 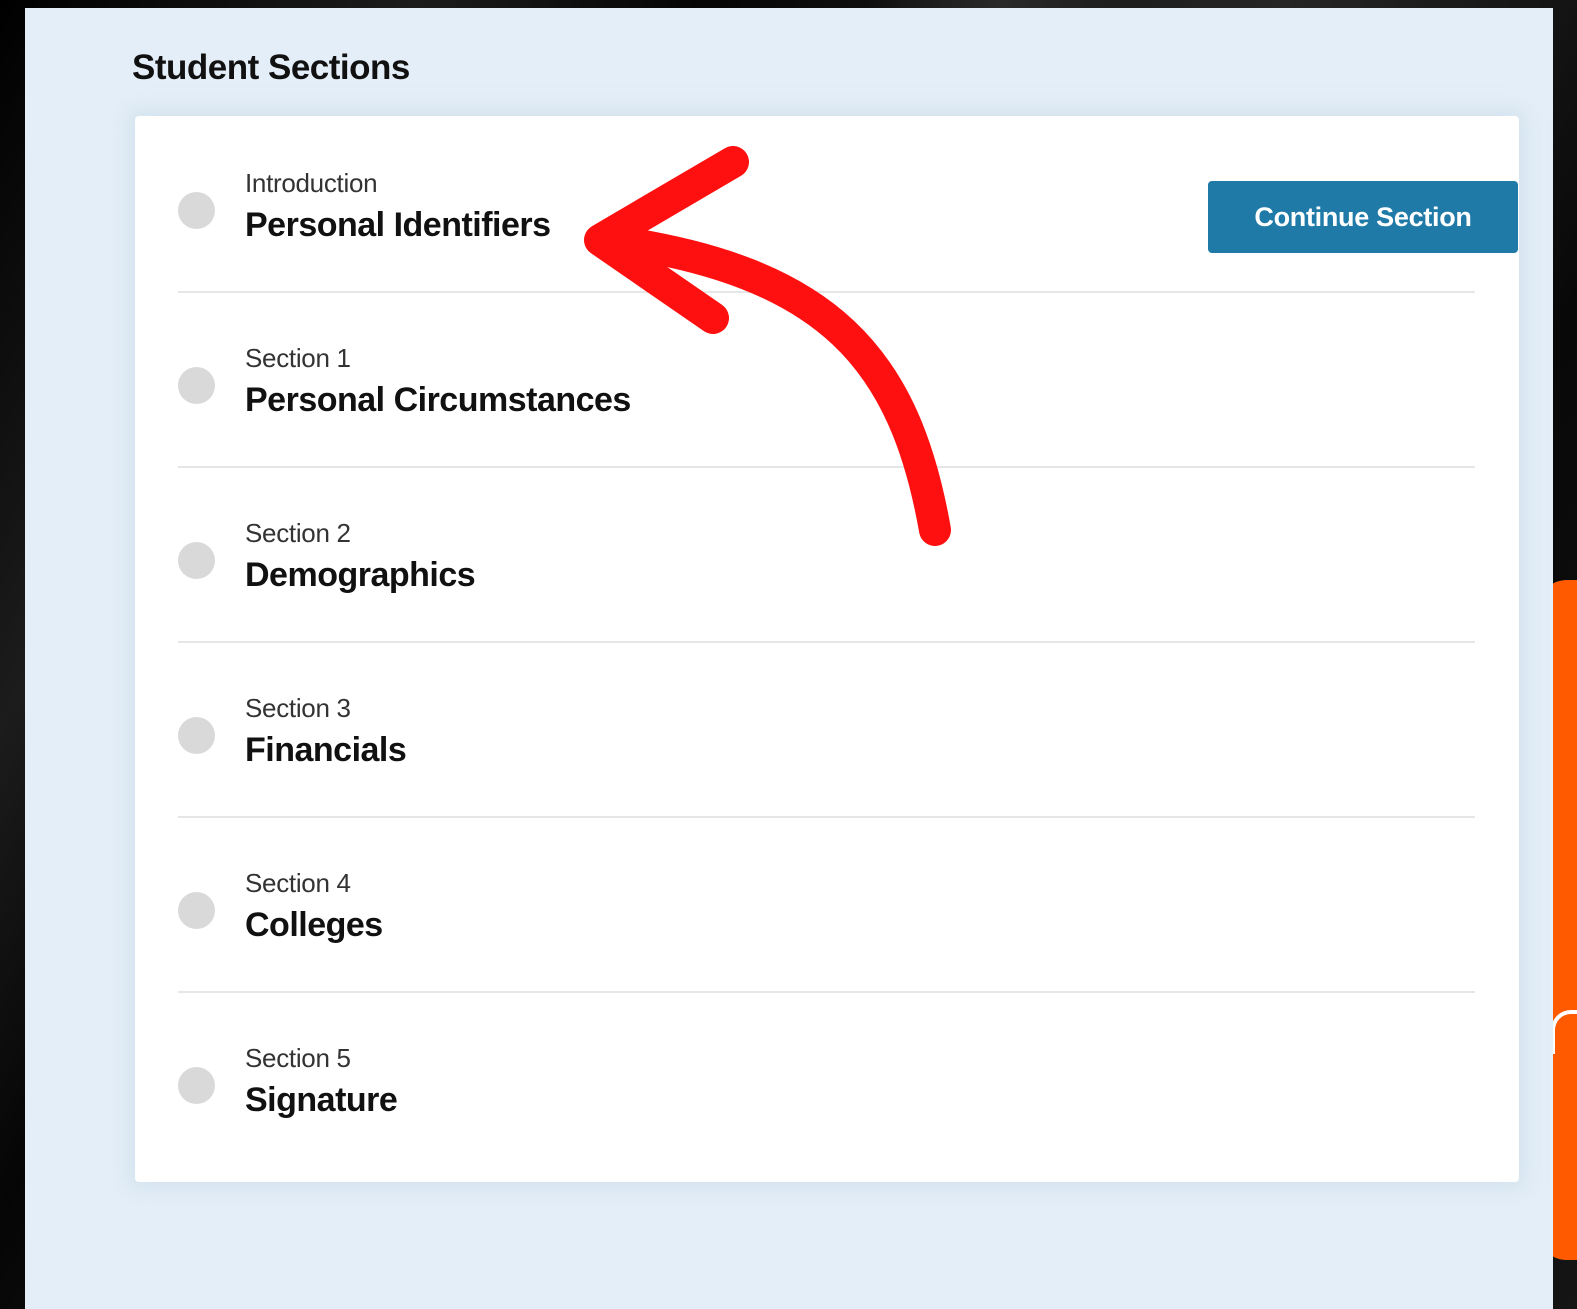 What do you see at coordinates (326, 750) in the screenshot?
I see `section-title: Financials` at bounding box center [326, 750].